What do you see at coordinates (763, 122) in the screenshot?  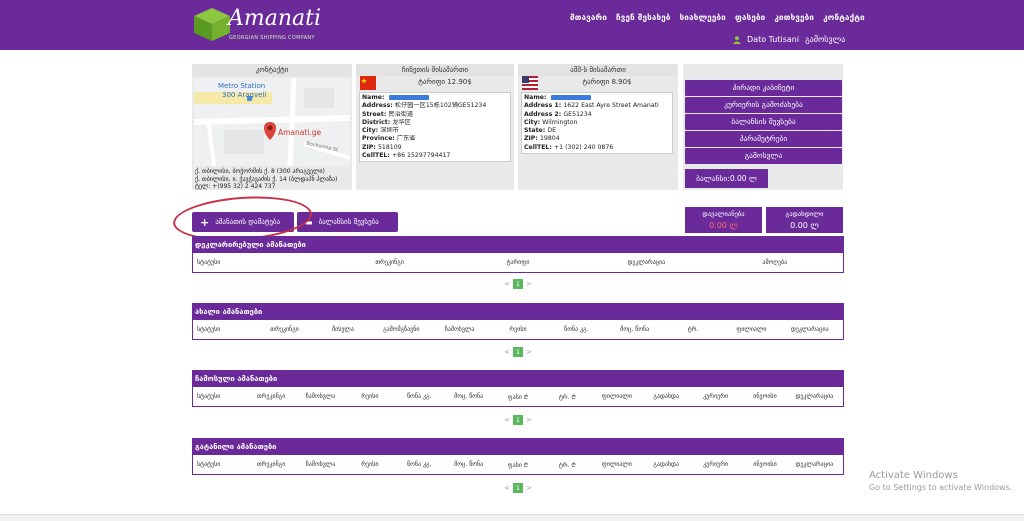 I see `balance-topup-button: ბალანსის შევსება` at bounding box center [763, 122].